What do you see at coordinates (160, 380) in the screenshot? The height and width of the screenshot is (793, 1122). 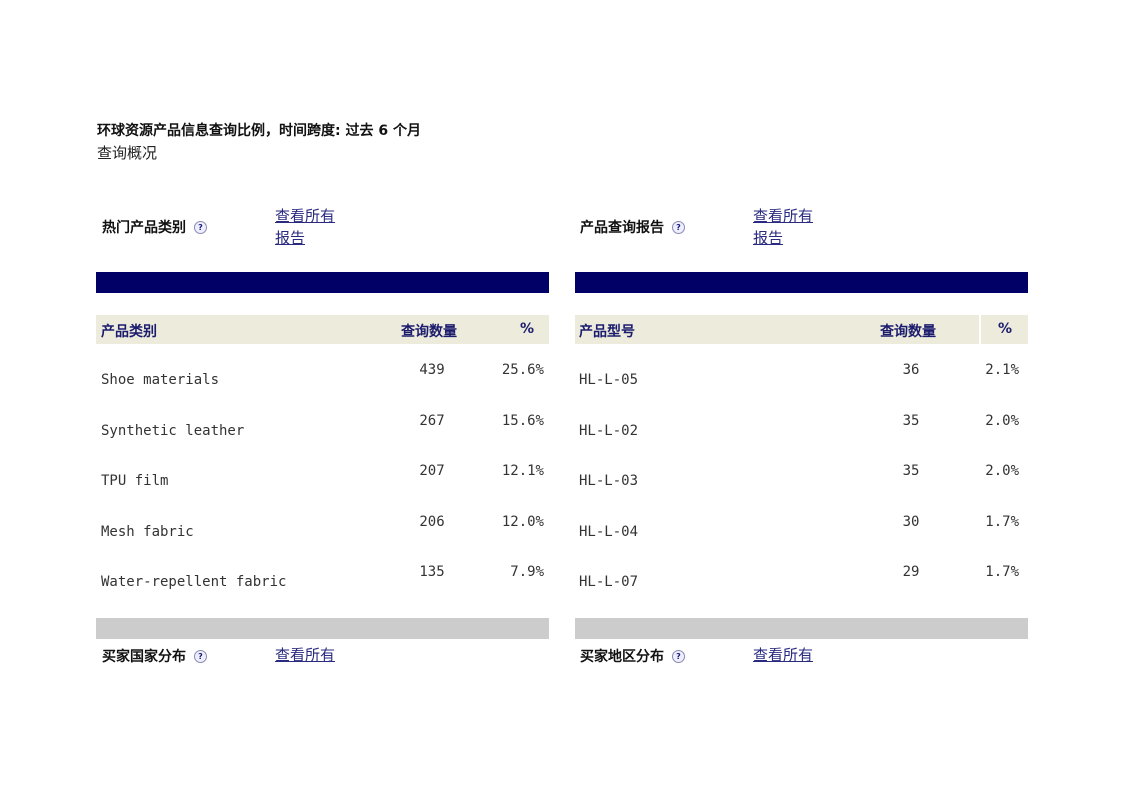 I see `row-name: Shoe materials` at bounding box center [160, 380].